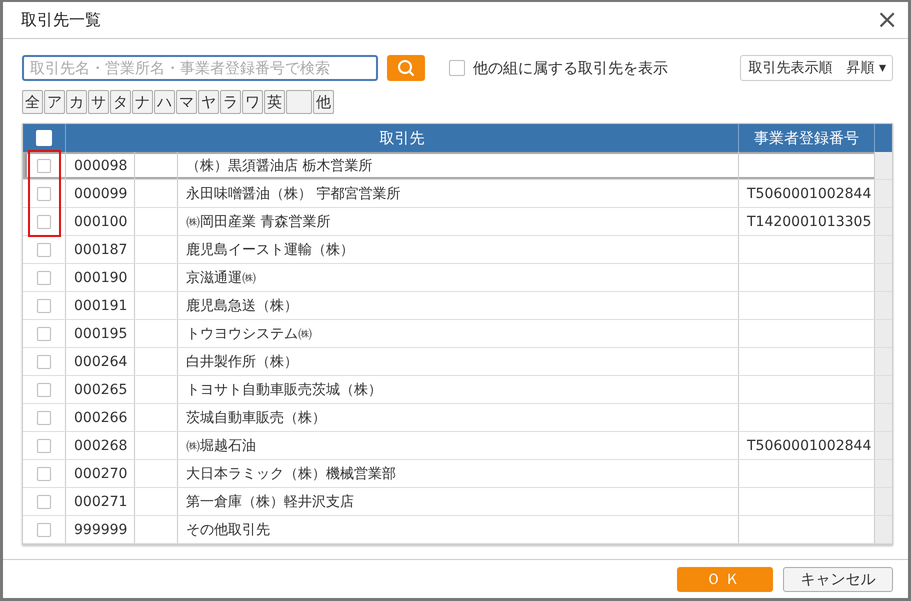 The image size is (911, 601). I want to click on name-cell: 茨城自動車販売（株）, so click(458, 417).